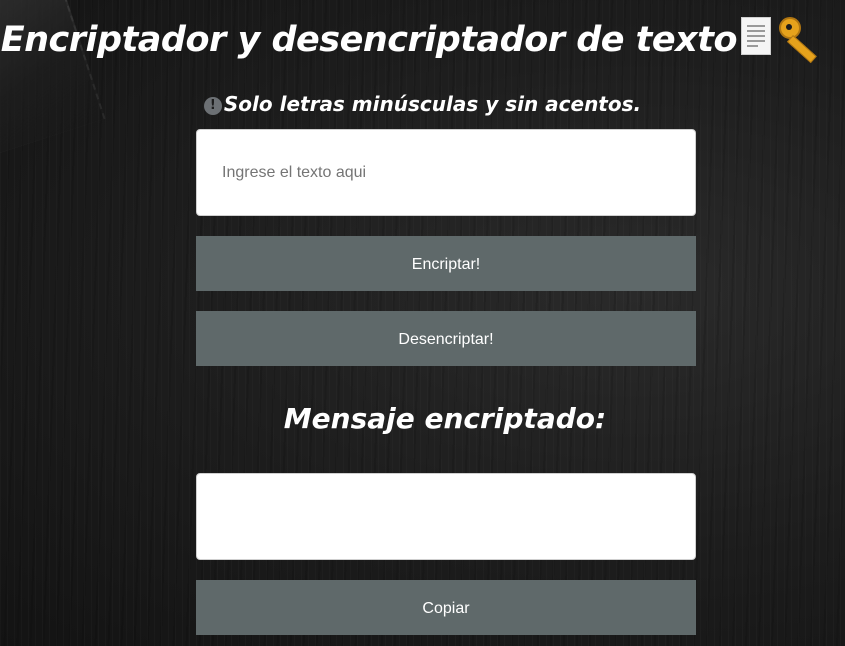 Image resolution: width=845 pixels, height=646 pixels. Describe the element at coordinates (446, 338) in the screenshot. I see `decrypt-button: Desencriptar!` at that location.